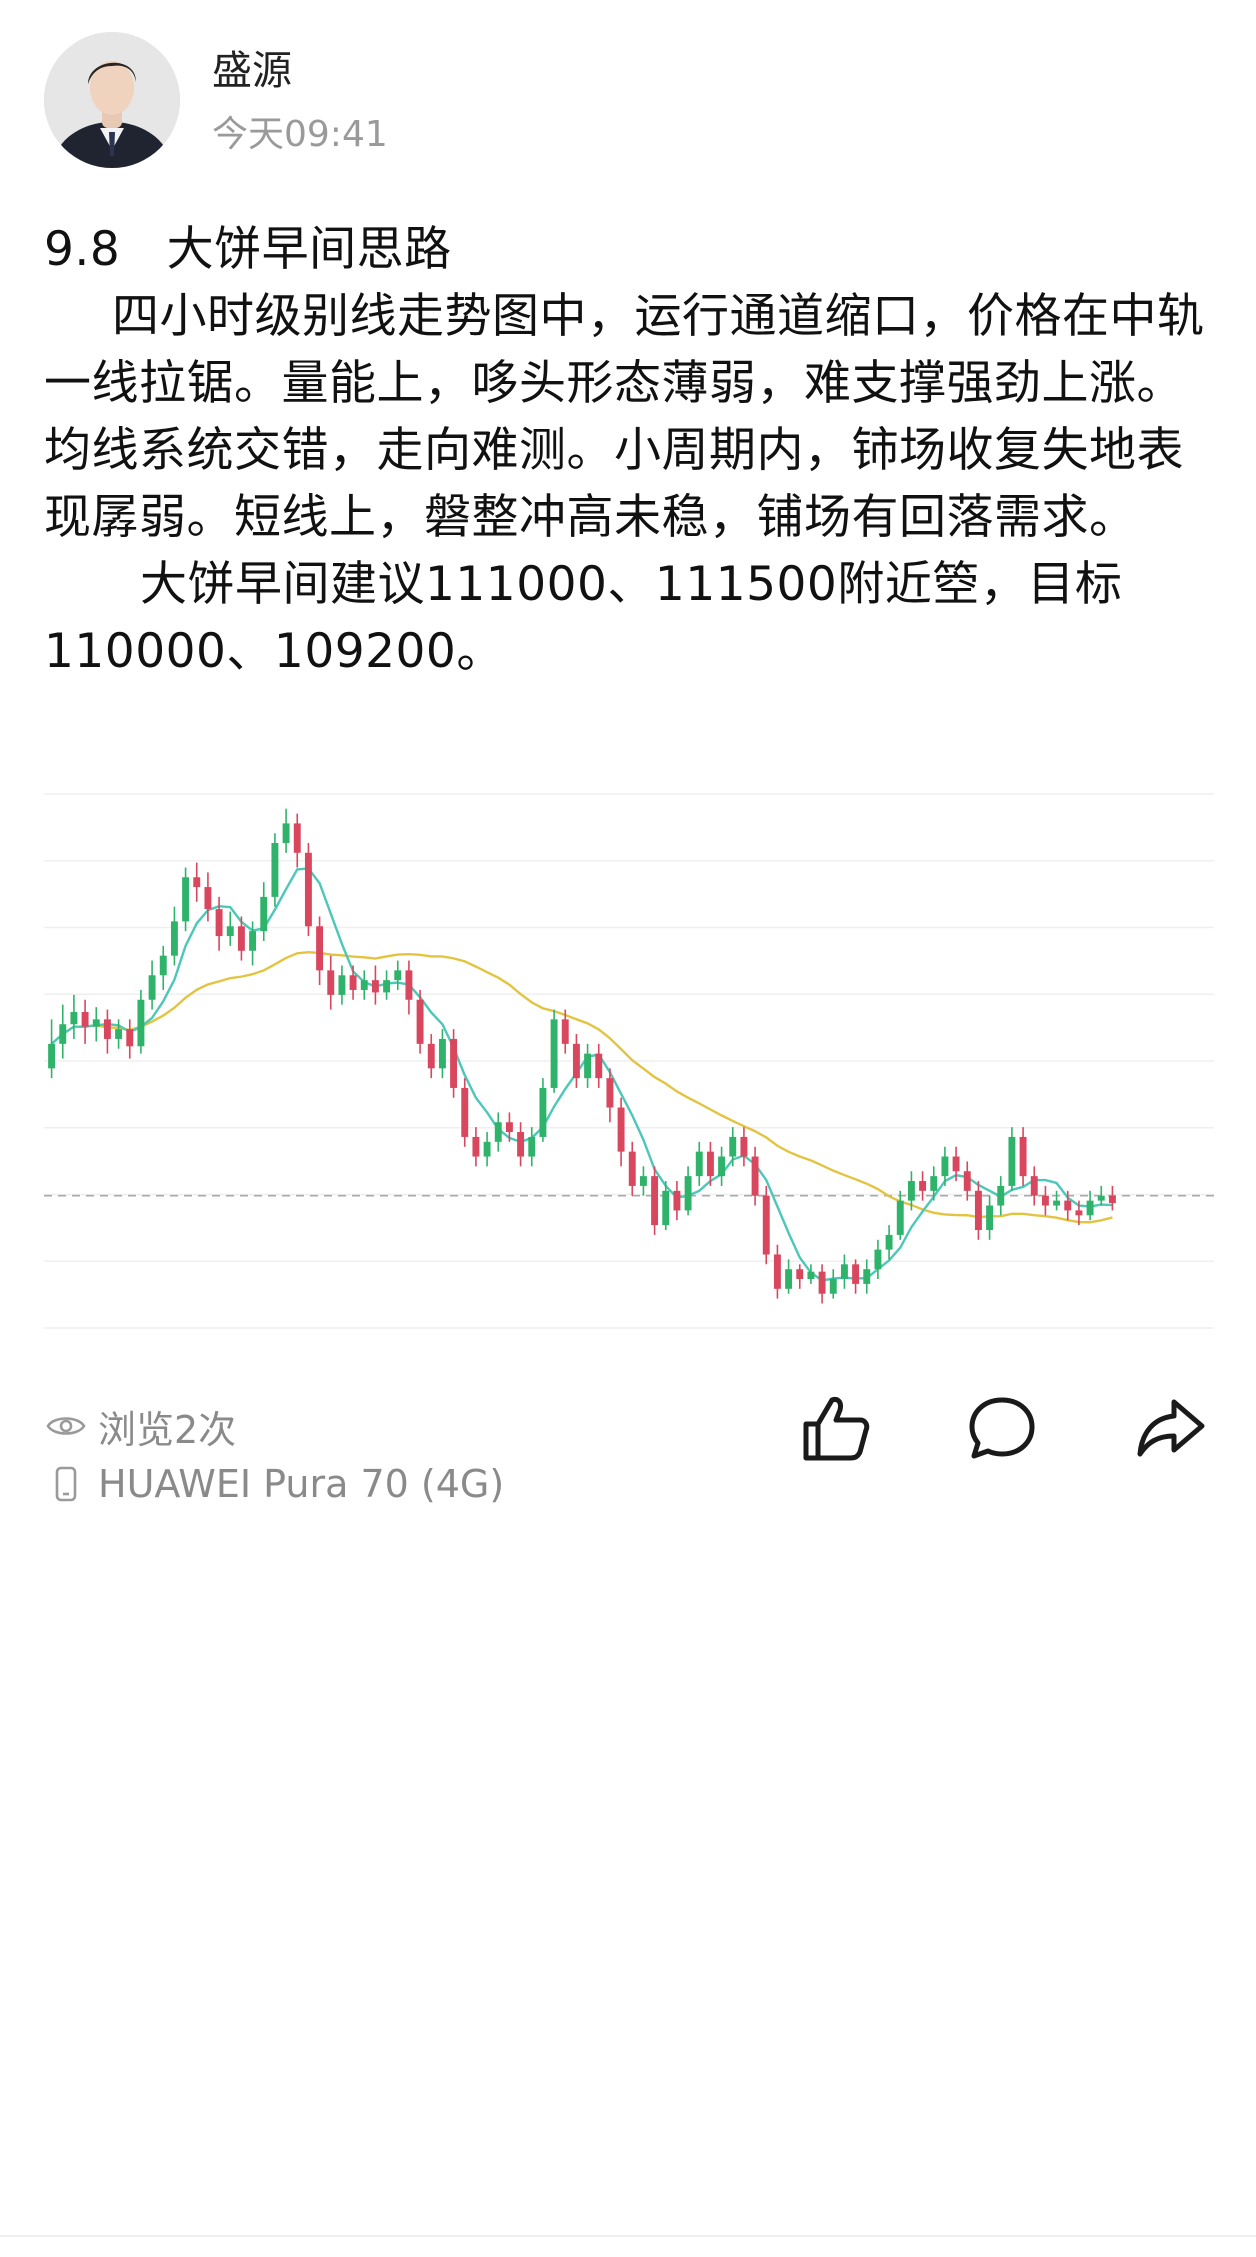  Describe the element at coordinates (628, 1428) in the screenshot. I see `post-actions` at that location.